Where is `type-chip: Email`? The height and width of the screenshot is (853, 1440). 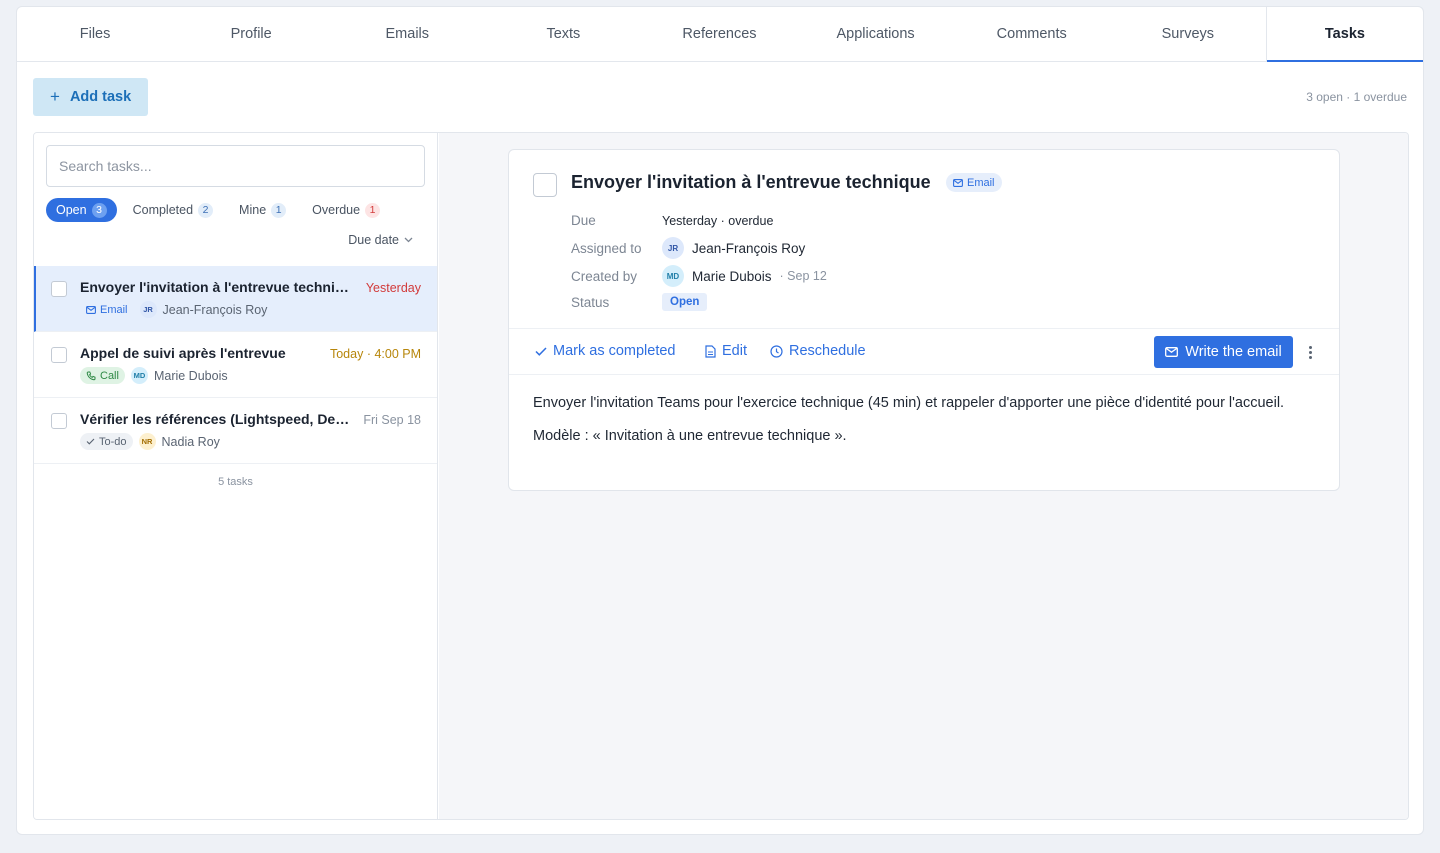
type-chip: Email is located at coordinates (974, 182).